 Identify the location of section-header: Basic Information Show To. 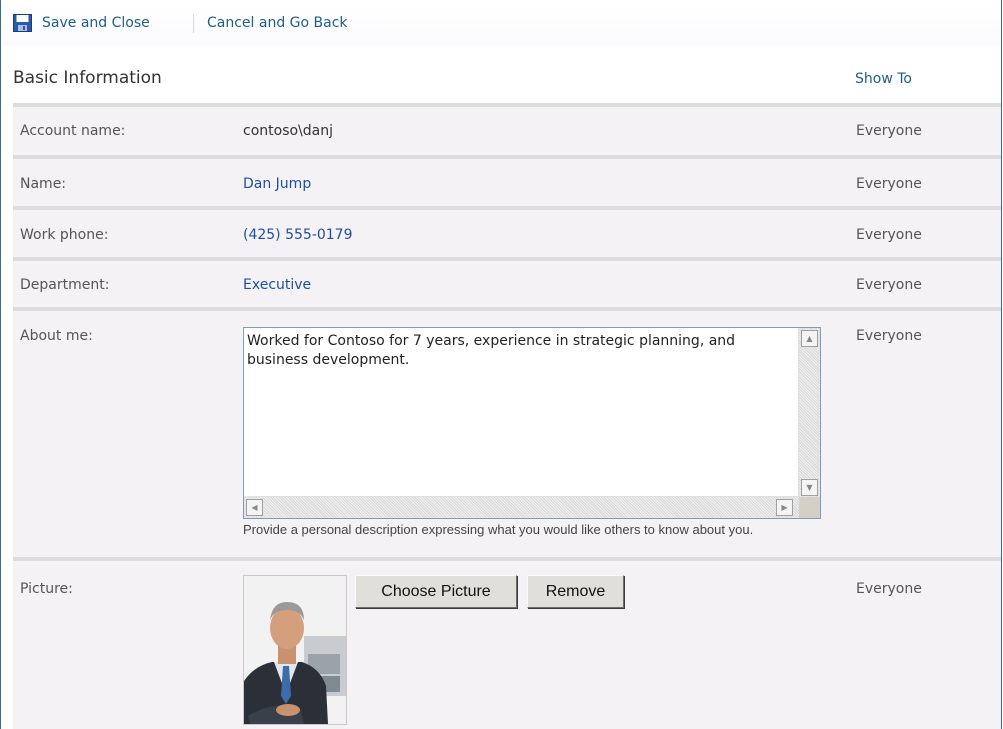
(507, 79).